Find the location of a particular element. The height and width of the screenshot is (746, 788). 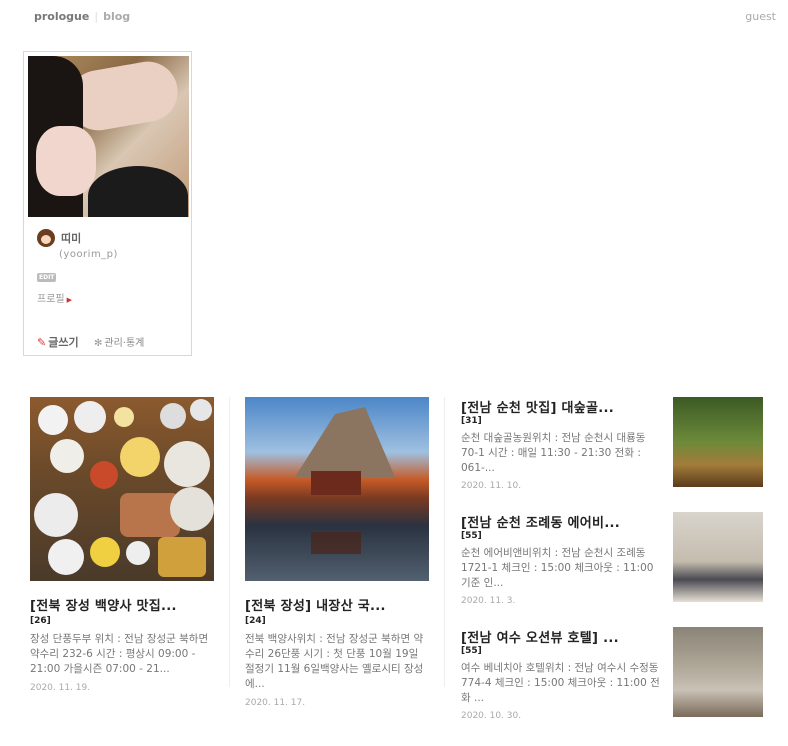

comment-count: [31] is located at coordinates (471, 421).